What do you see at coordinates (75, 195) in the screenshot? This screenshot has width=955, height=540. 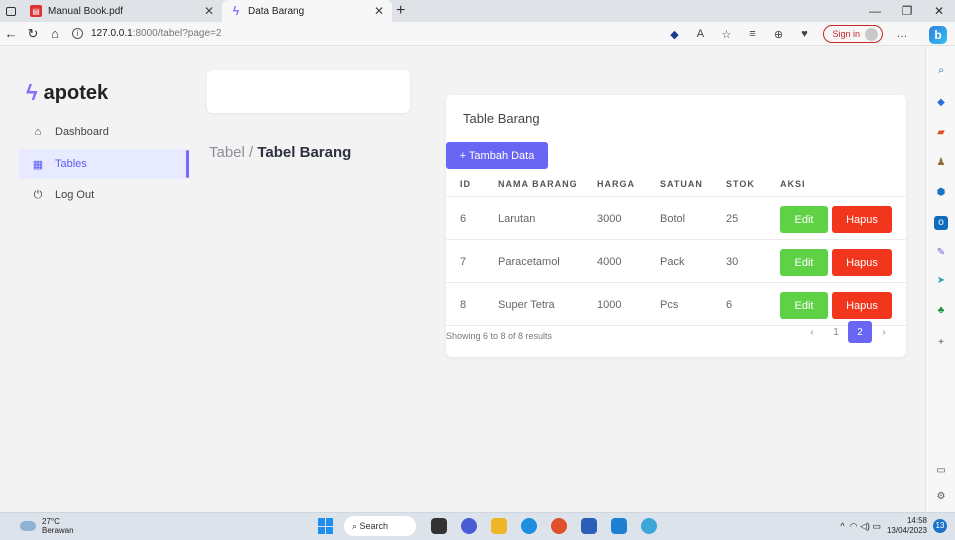 I see `sidebar-item-label: Log Out` at bounding box center [75, 195].